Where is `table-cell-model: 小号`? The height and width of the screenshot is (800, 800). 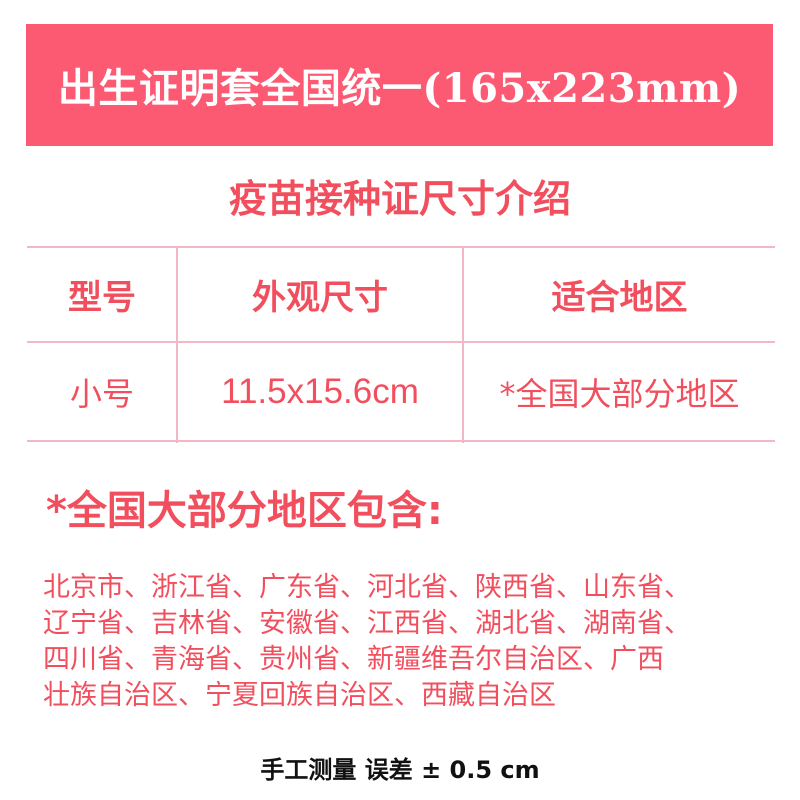
table-cell-model: 小号 is located at coordinates (101, 393).